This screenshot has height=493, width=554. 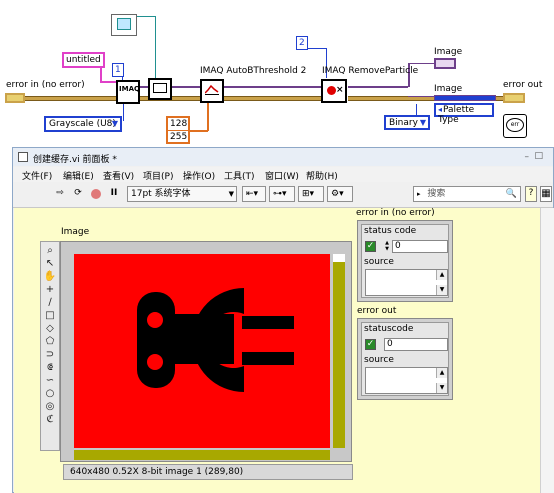 What do you see at coordinates (178, 125) in the screenshot?
I see `range-low: 128` at bounding box center [178, 125].